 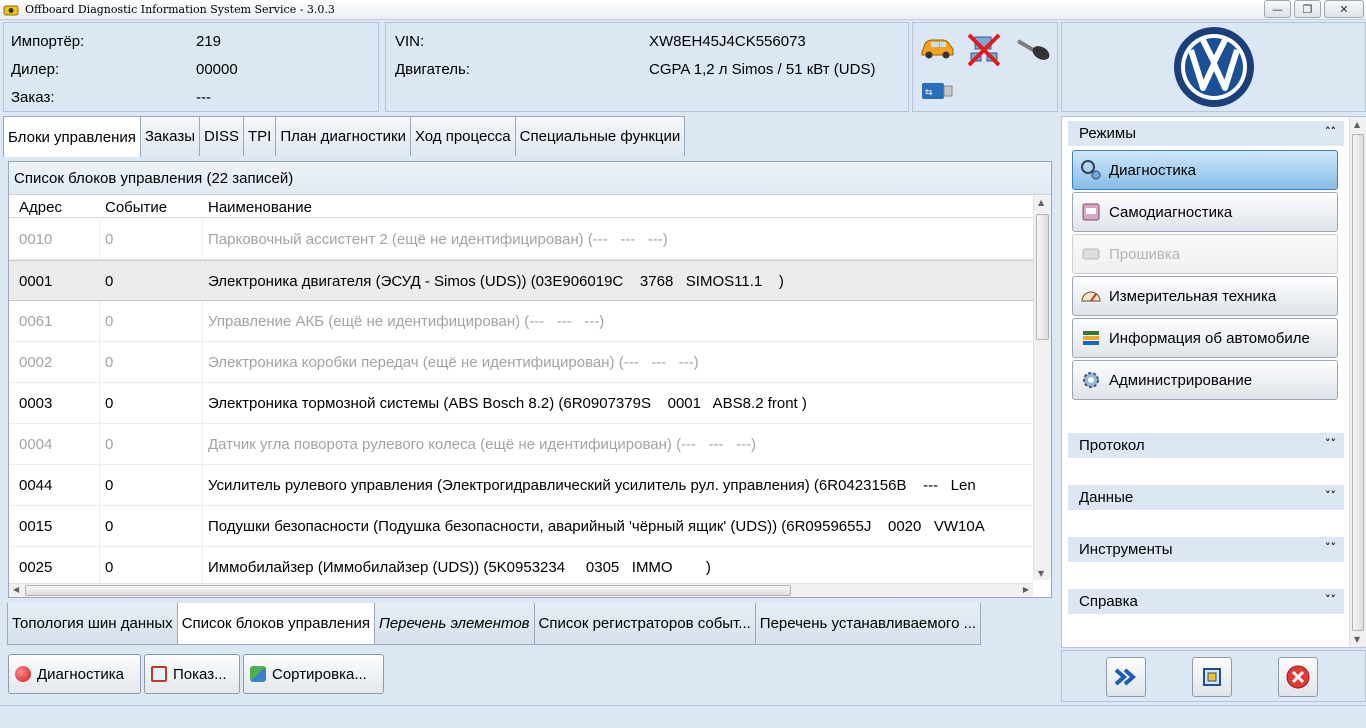 I want to click on maximize-button: ❐, so click(x=1307, y=9).